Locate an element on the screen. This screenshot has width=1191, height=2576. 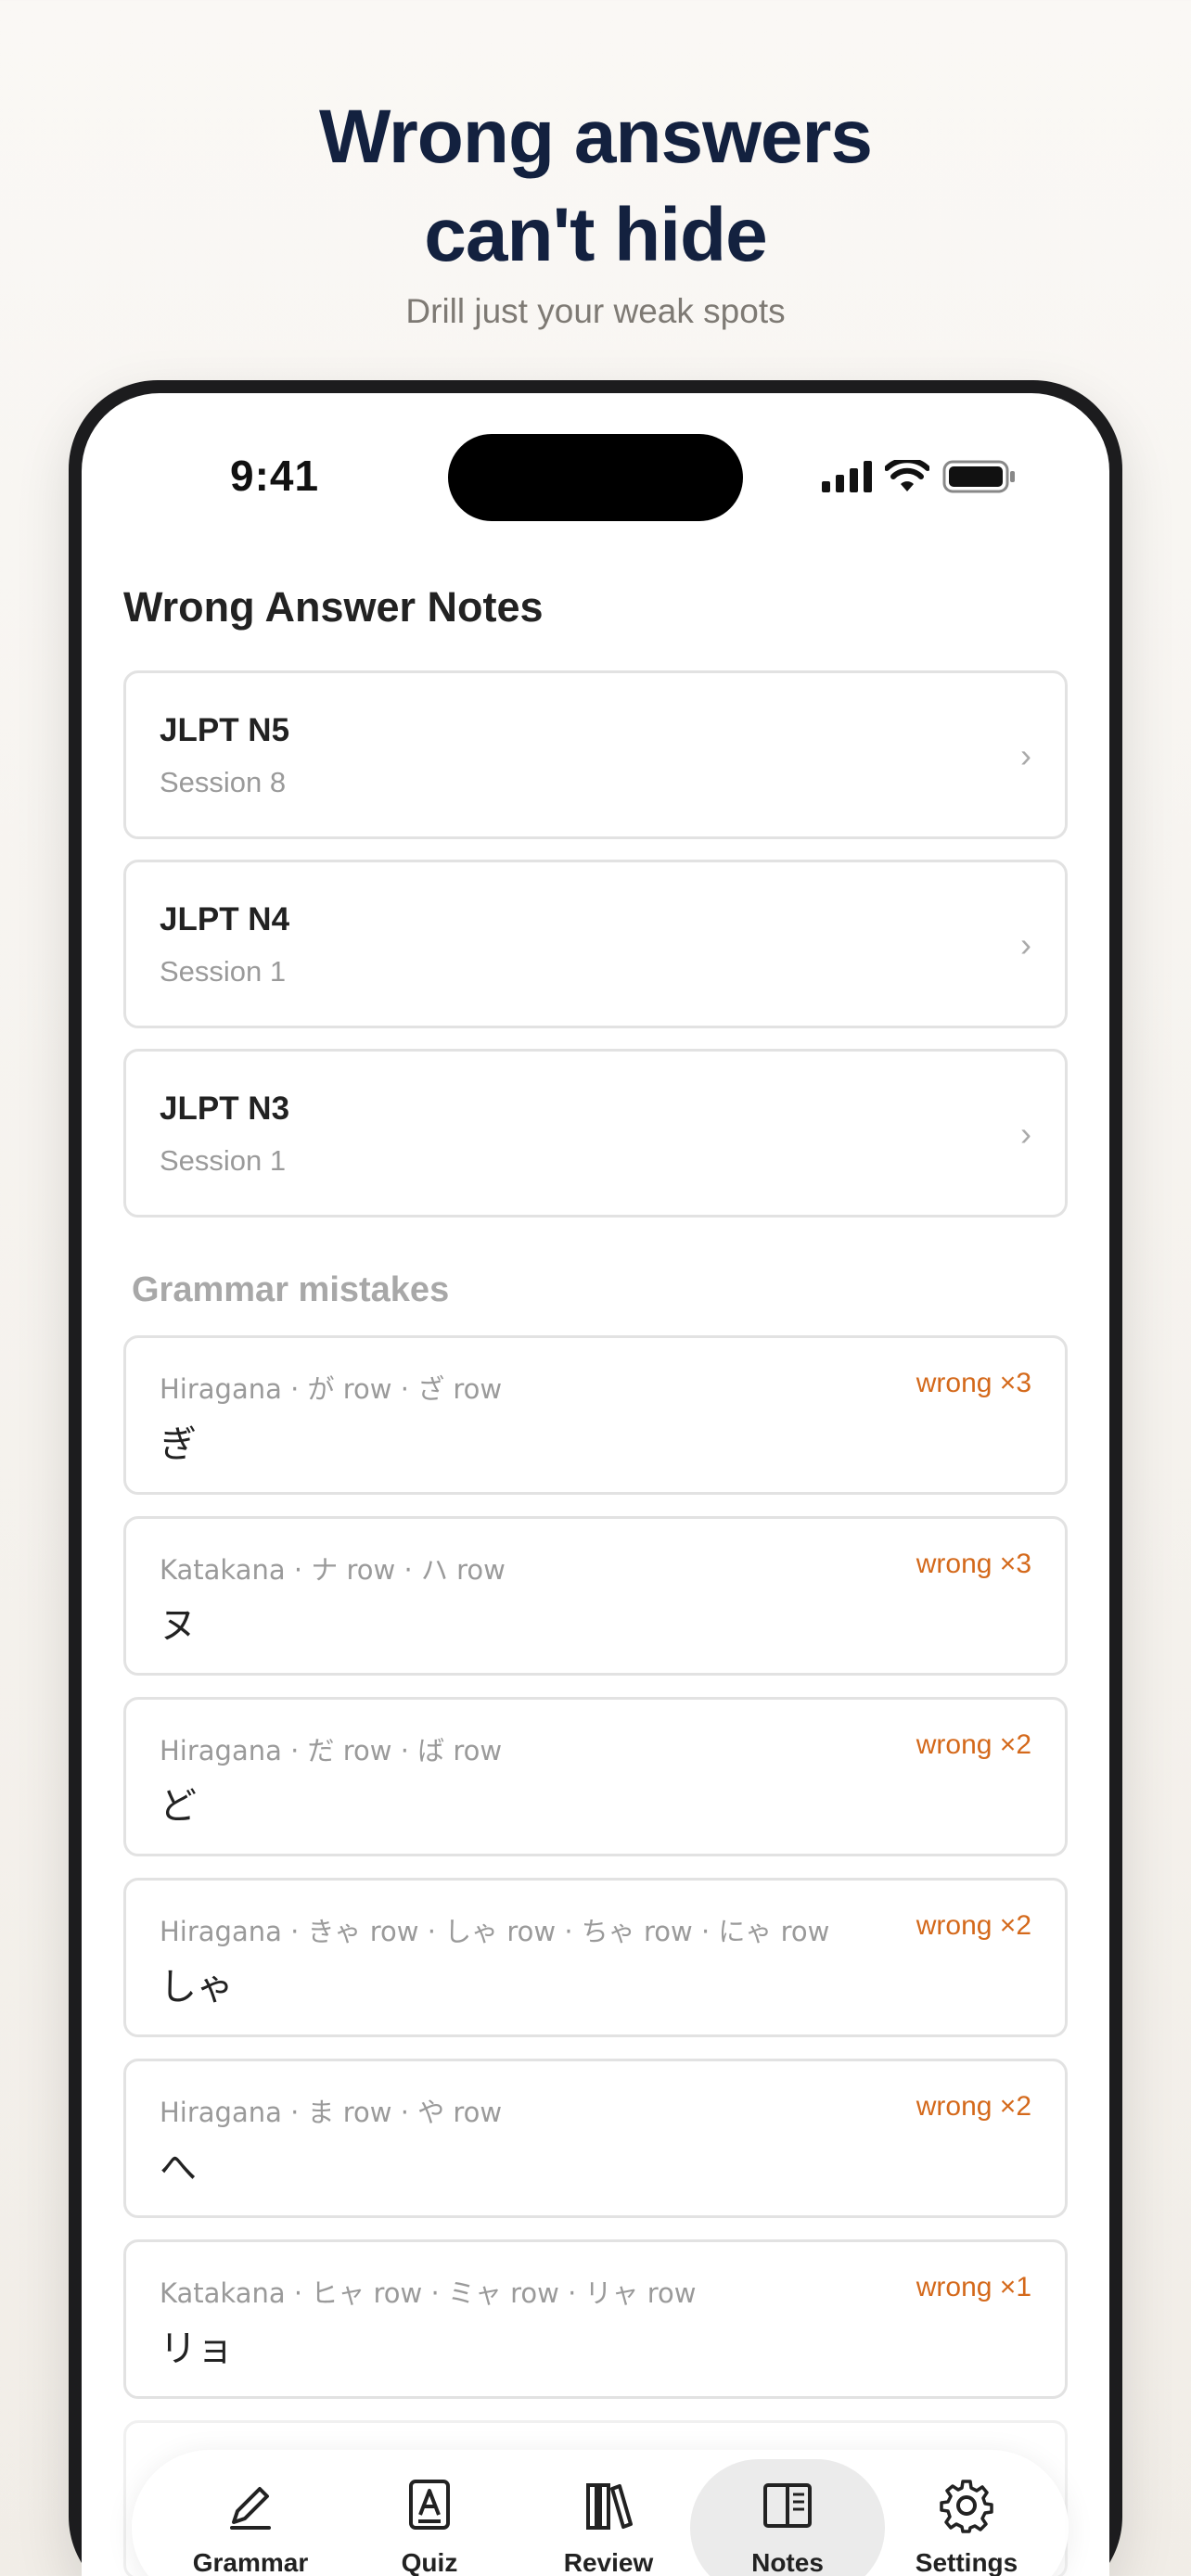
mistake-card: Hiragana · が row · ざ row ぎ wrong ×3 is located at coordinates (595, 1415).